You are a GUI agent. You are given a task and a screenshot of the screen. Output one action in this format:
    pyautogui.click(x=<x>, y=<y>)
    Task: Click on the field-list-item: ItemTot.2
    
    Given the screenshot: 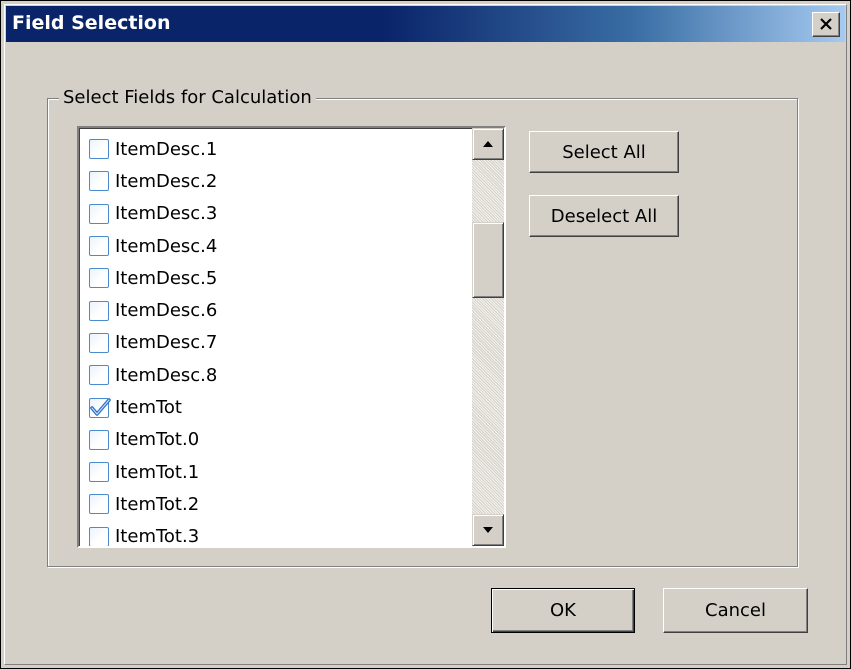 What is the action you would take?
    pyautogui.click(x=279, y=504)
    